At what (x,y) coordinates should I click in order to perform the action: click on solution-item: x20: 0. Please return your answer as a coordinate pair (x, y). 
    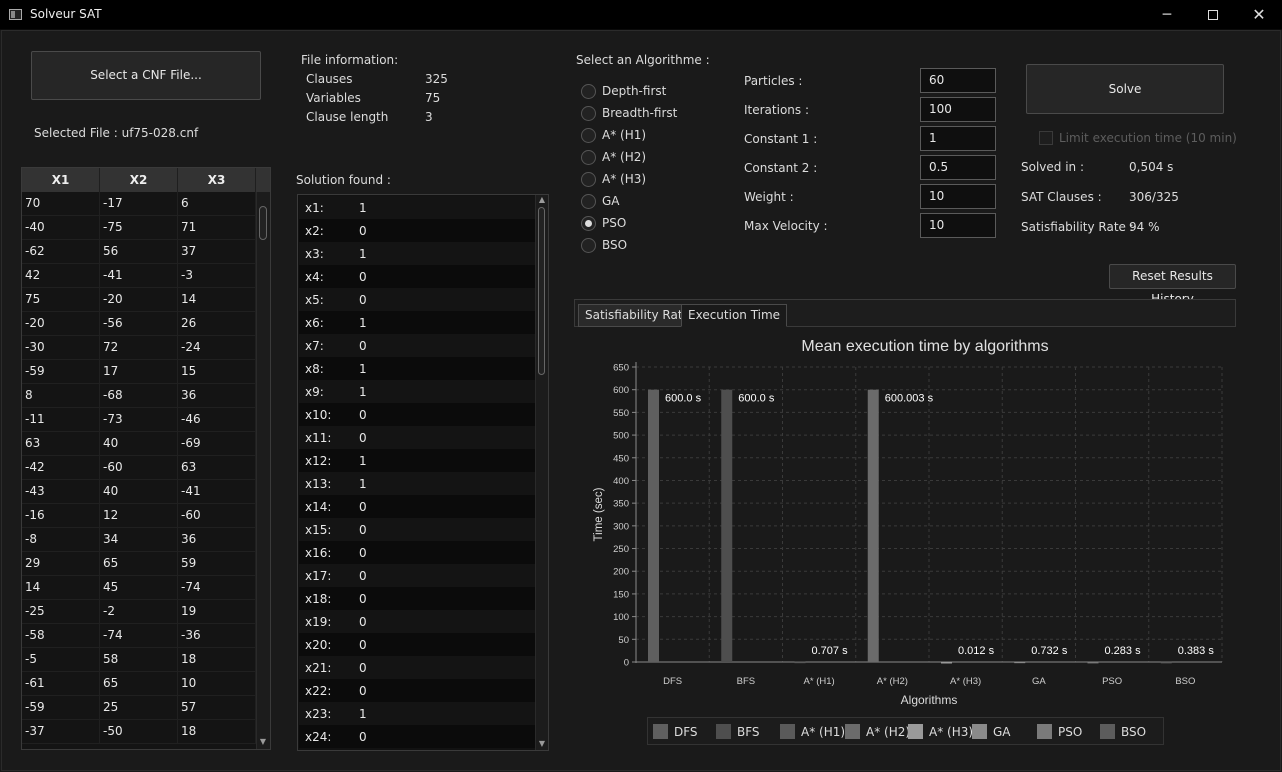
    Looking at the image, I should click on (417, 644).